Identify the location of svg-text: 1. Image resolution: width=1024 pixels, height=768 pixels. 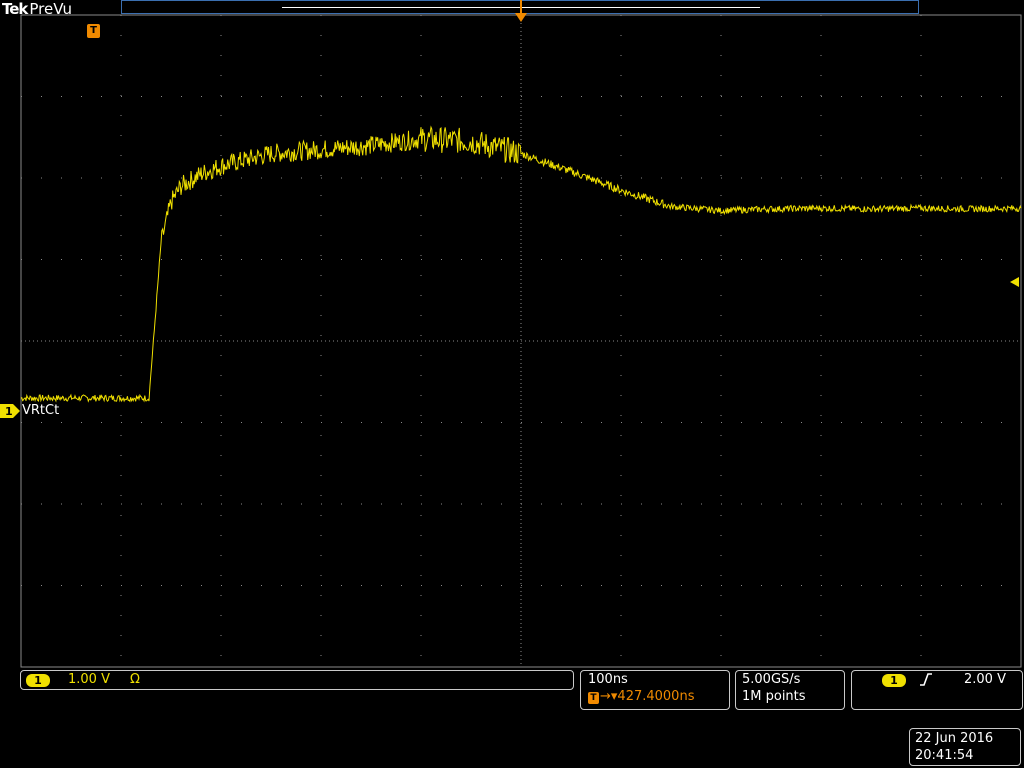
(9, 411).